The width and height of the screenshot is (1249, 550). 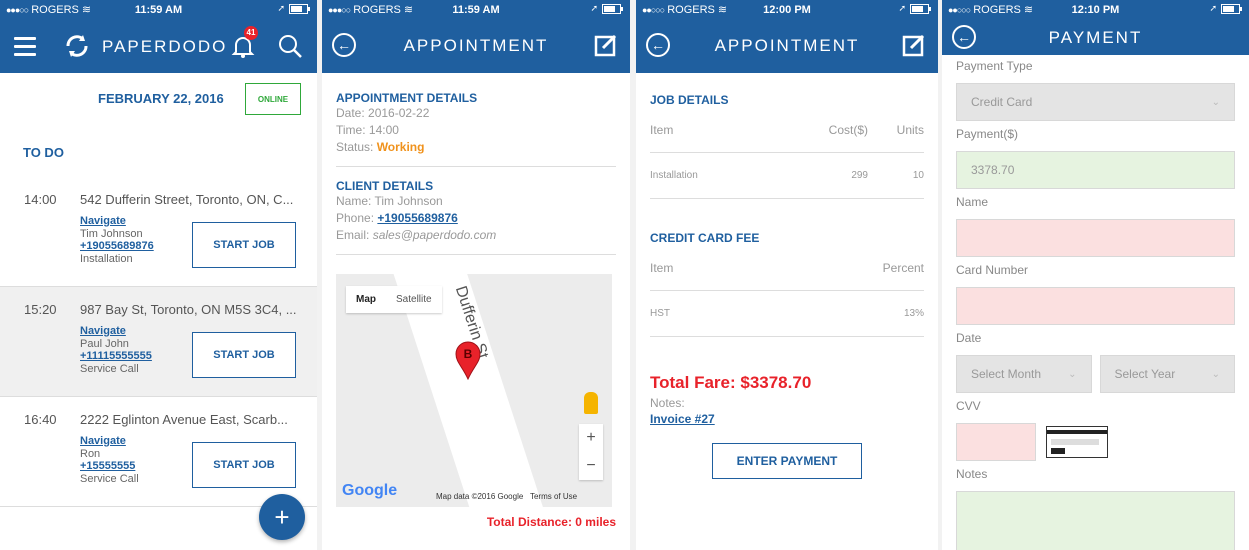 I want to click on map-toggle-map: Map, so click(x=366, y=299).